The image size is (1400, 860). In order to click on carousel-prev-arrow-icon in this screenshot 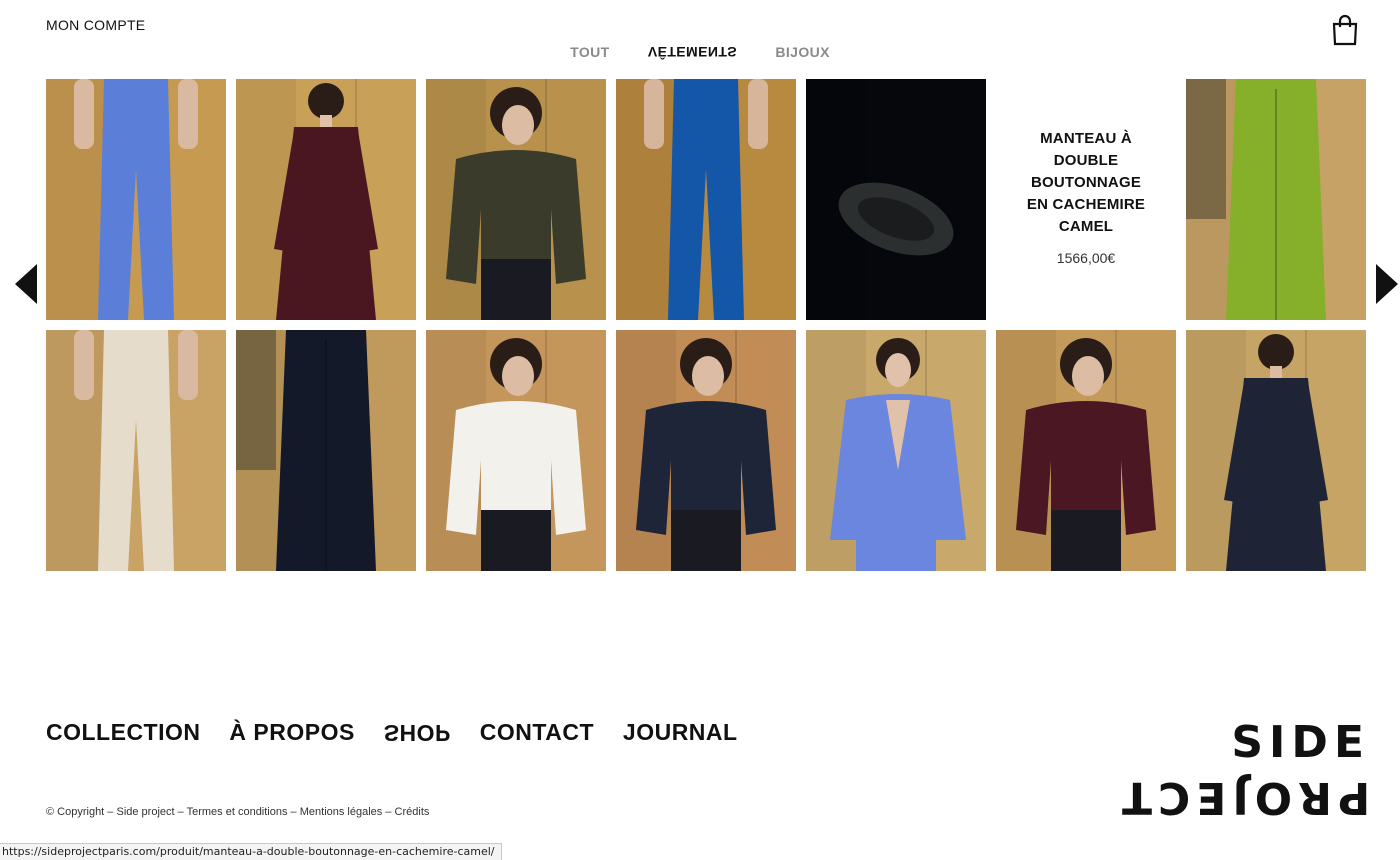, I will do `click(26, 284)`.